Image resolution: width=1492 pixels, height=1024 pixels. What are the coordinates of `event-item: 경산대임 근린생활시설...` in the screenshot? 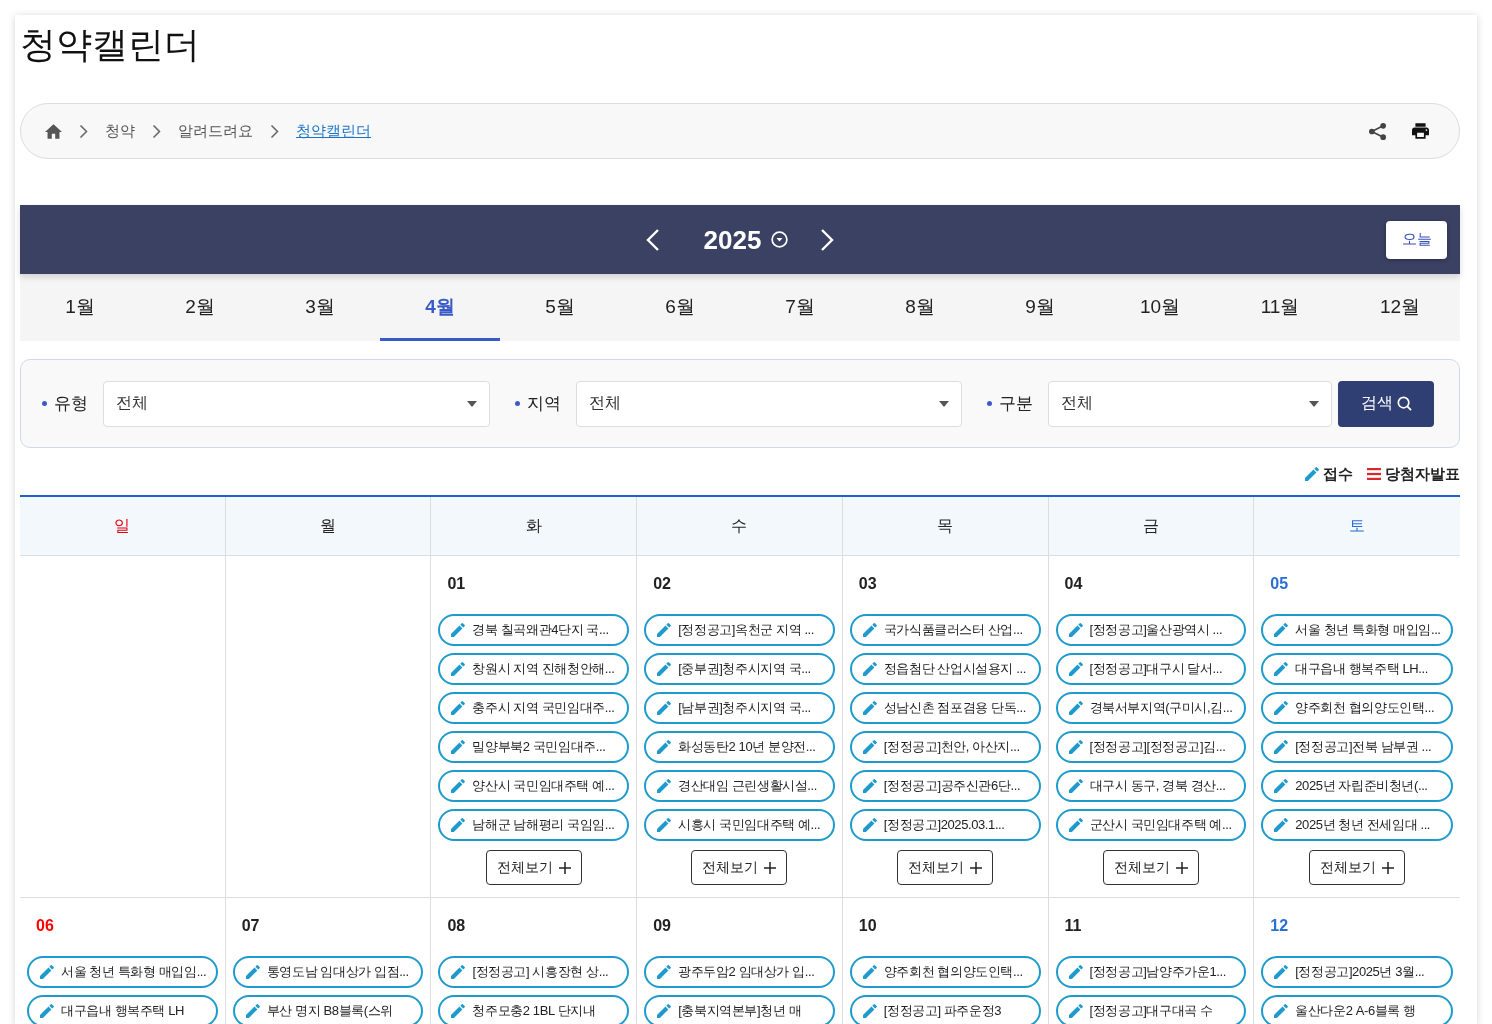 It's located at (739, 786).